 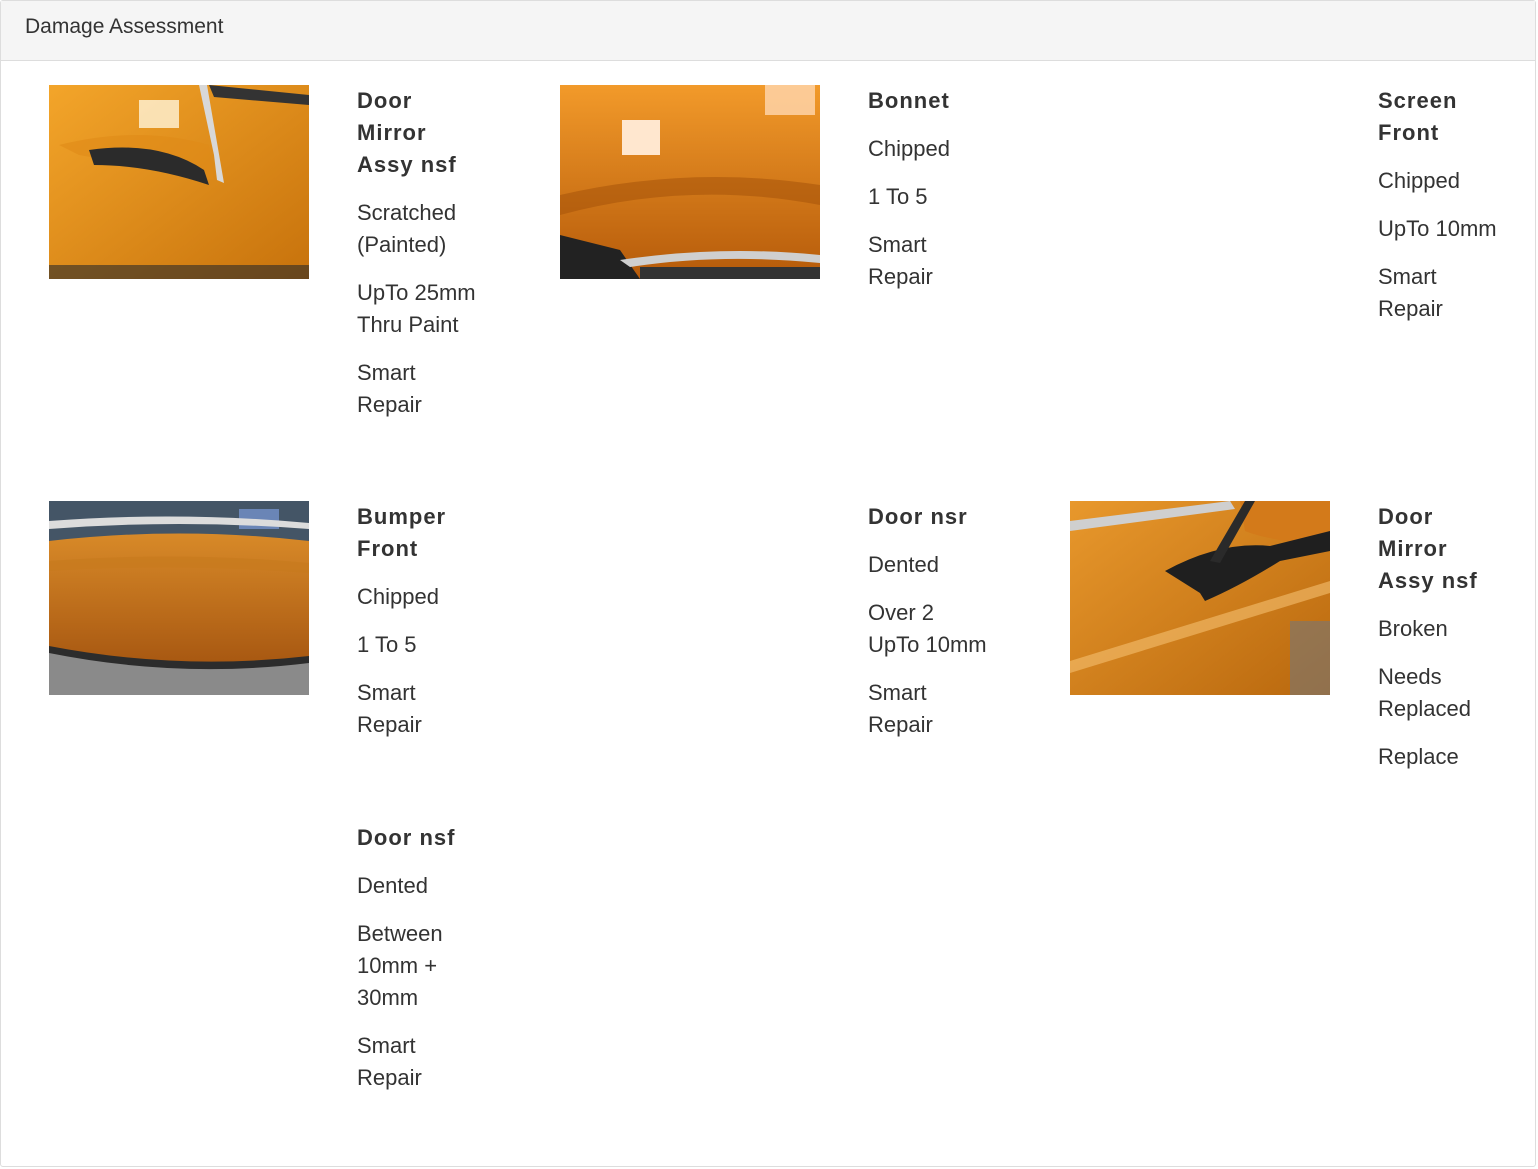 I want to click on part-name: Door nsr, so click(x=918, y=516).